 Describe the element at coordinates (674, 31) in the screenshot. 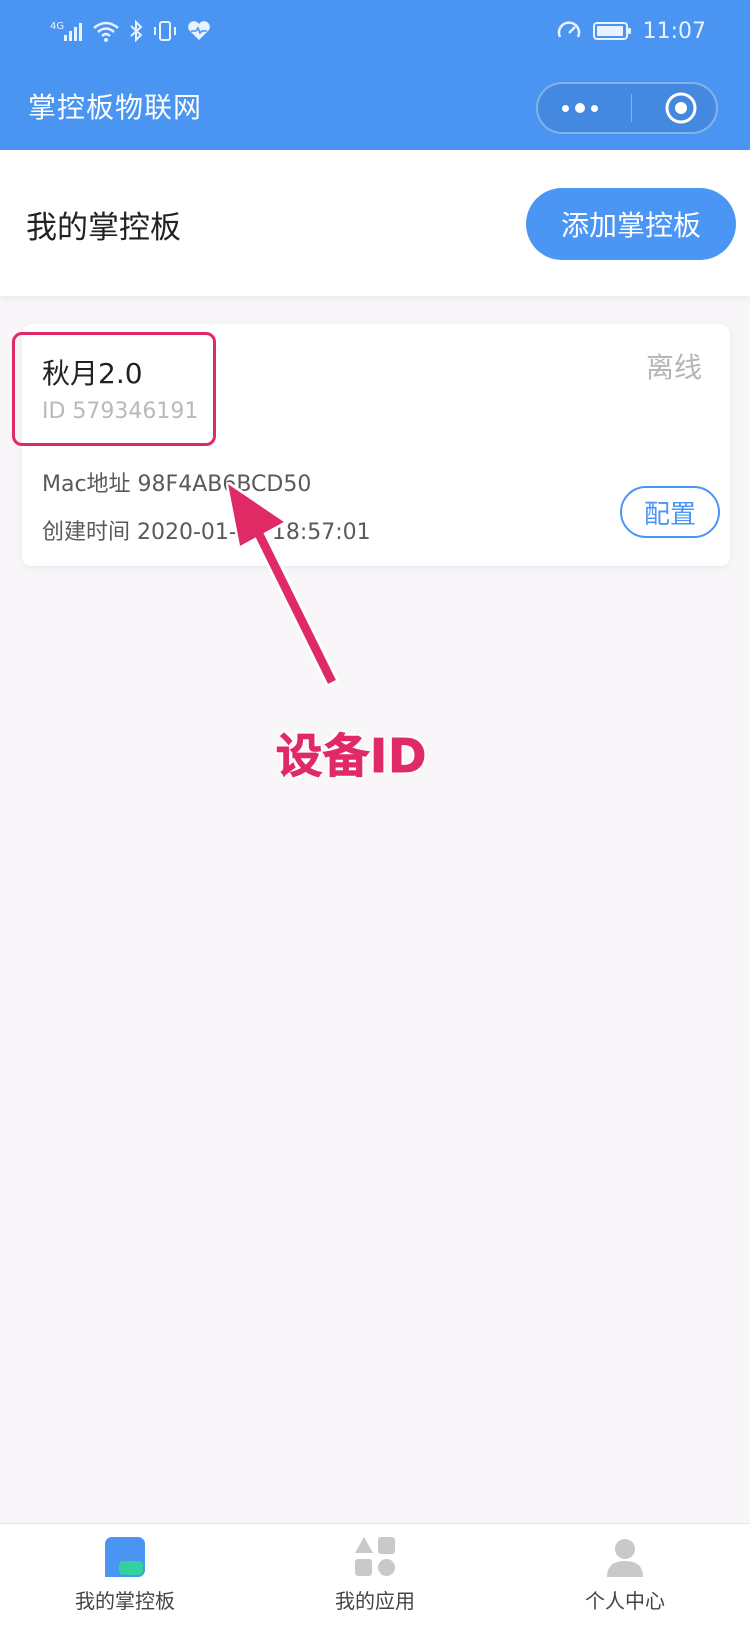

I see `status-time: 11:07` at that location.